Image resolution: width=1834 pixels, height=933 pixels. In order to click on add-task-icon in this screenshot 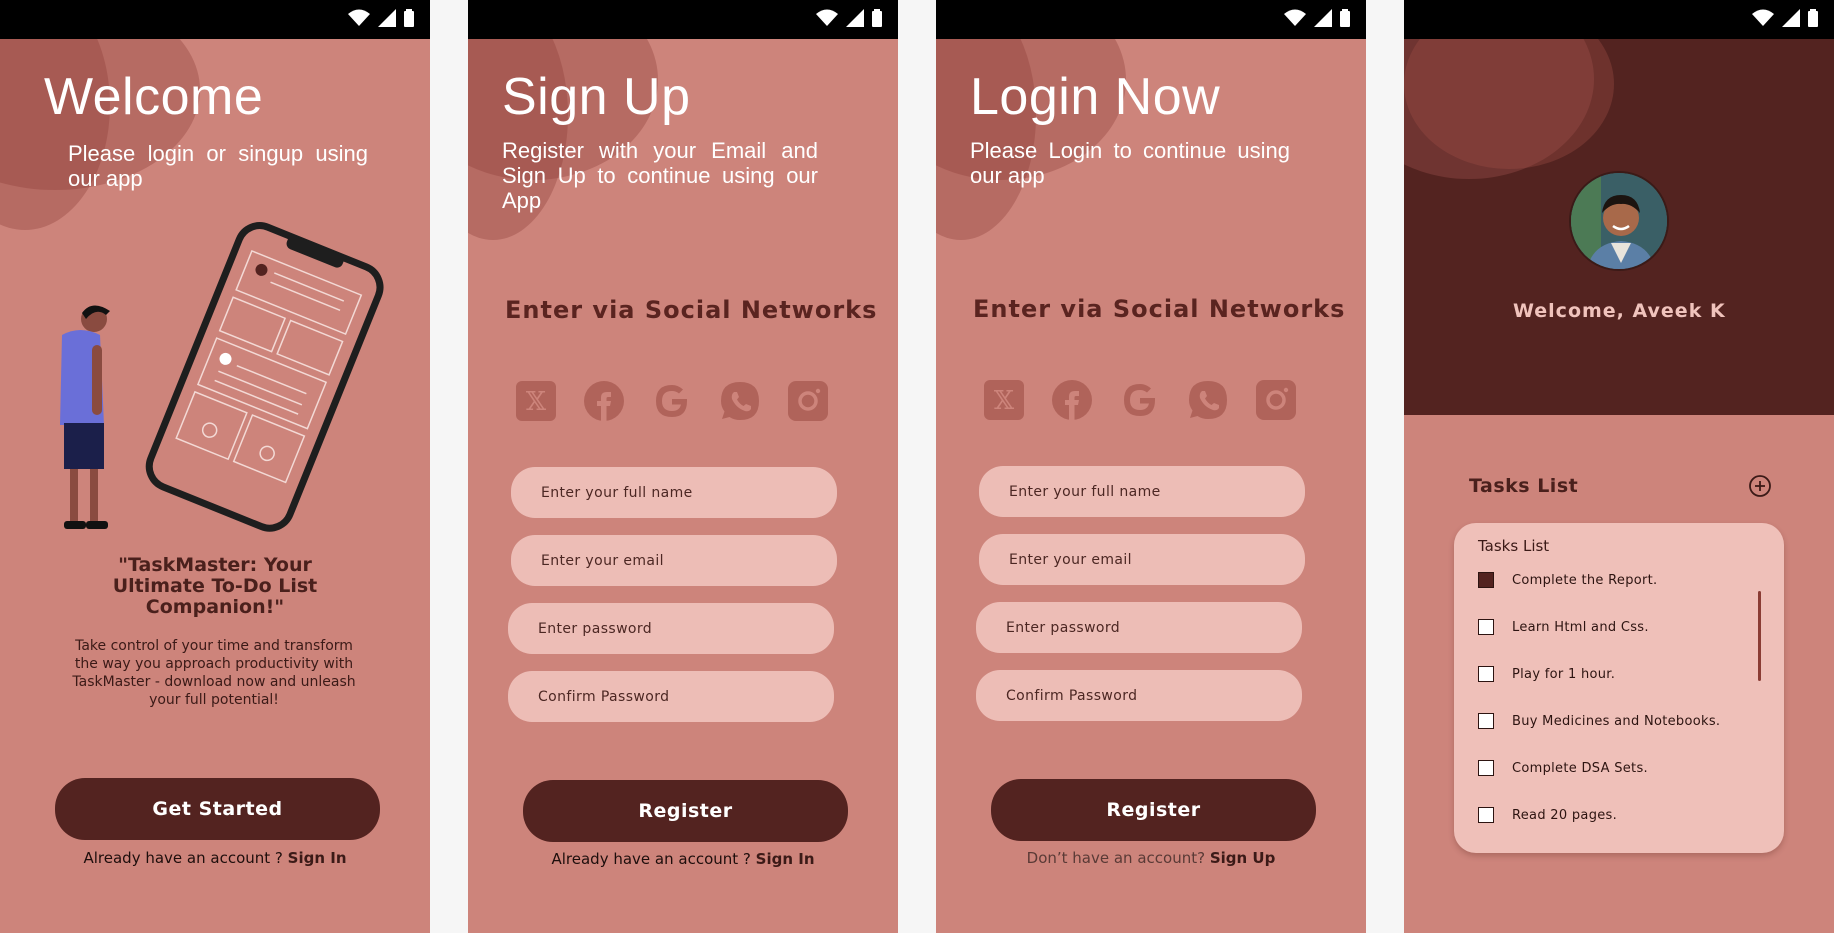, I will do `click(1760, 486)`.